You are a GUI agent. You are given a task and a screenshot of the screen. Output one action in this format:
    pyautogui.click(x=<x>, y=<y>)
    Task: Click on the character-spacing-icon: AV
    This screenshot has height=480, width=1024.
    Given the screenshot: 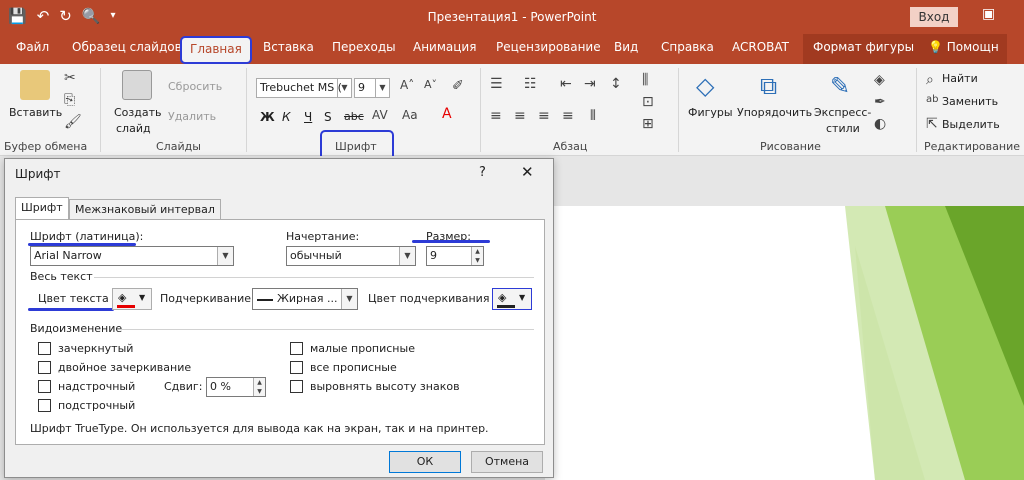 What is the action you would take?
    pyautogui.click(x=380, y=115)
    